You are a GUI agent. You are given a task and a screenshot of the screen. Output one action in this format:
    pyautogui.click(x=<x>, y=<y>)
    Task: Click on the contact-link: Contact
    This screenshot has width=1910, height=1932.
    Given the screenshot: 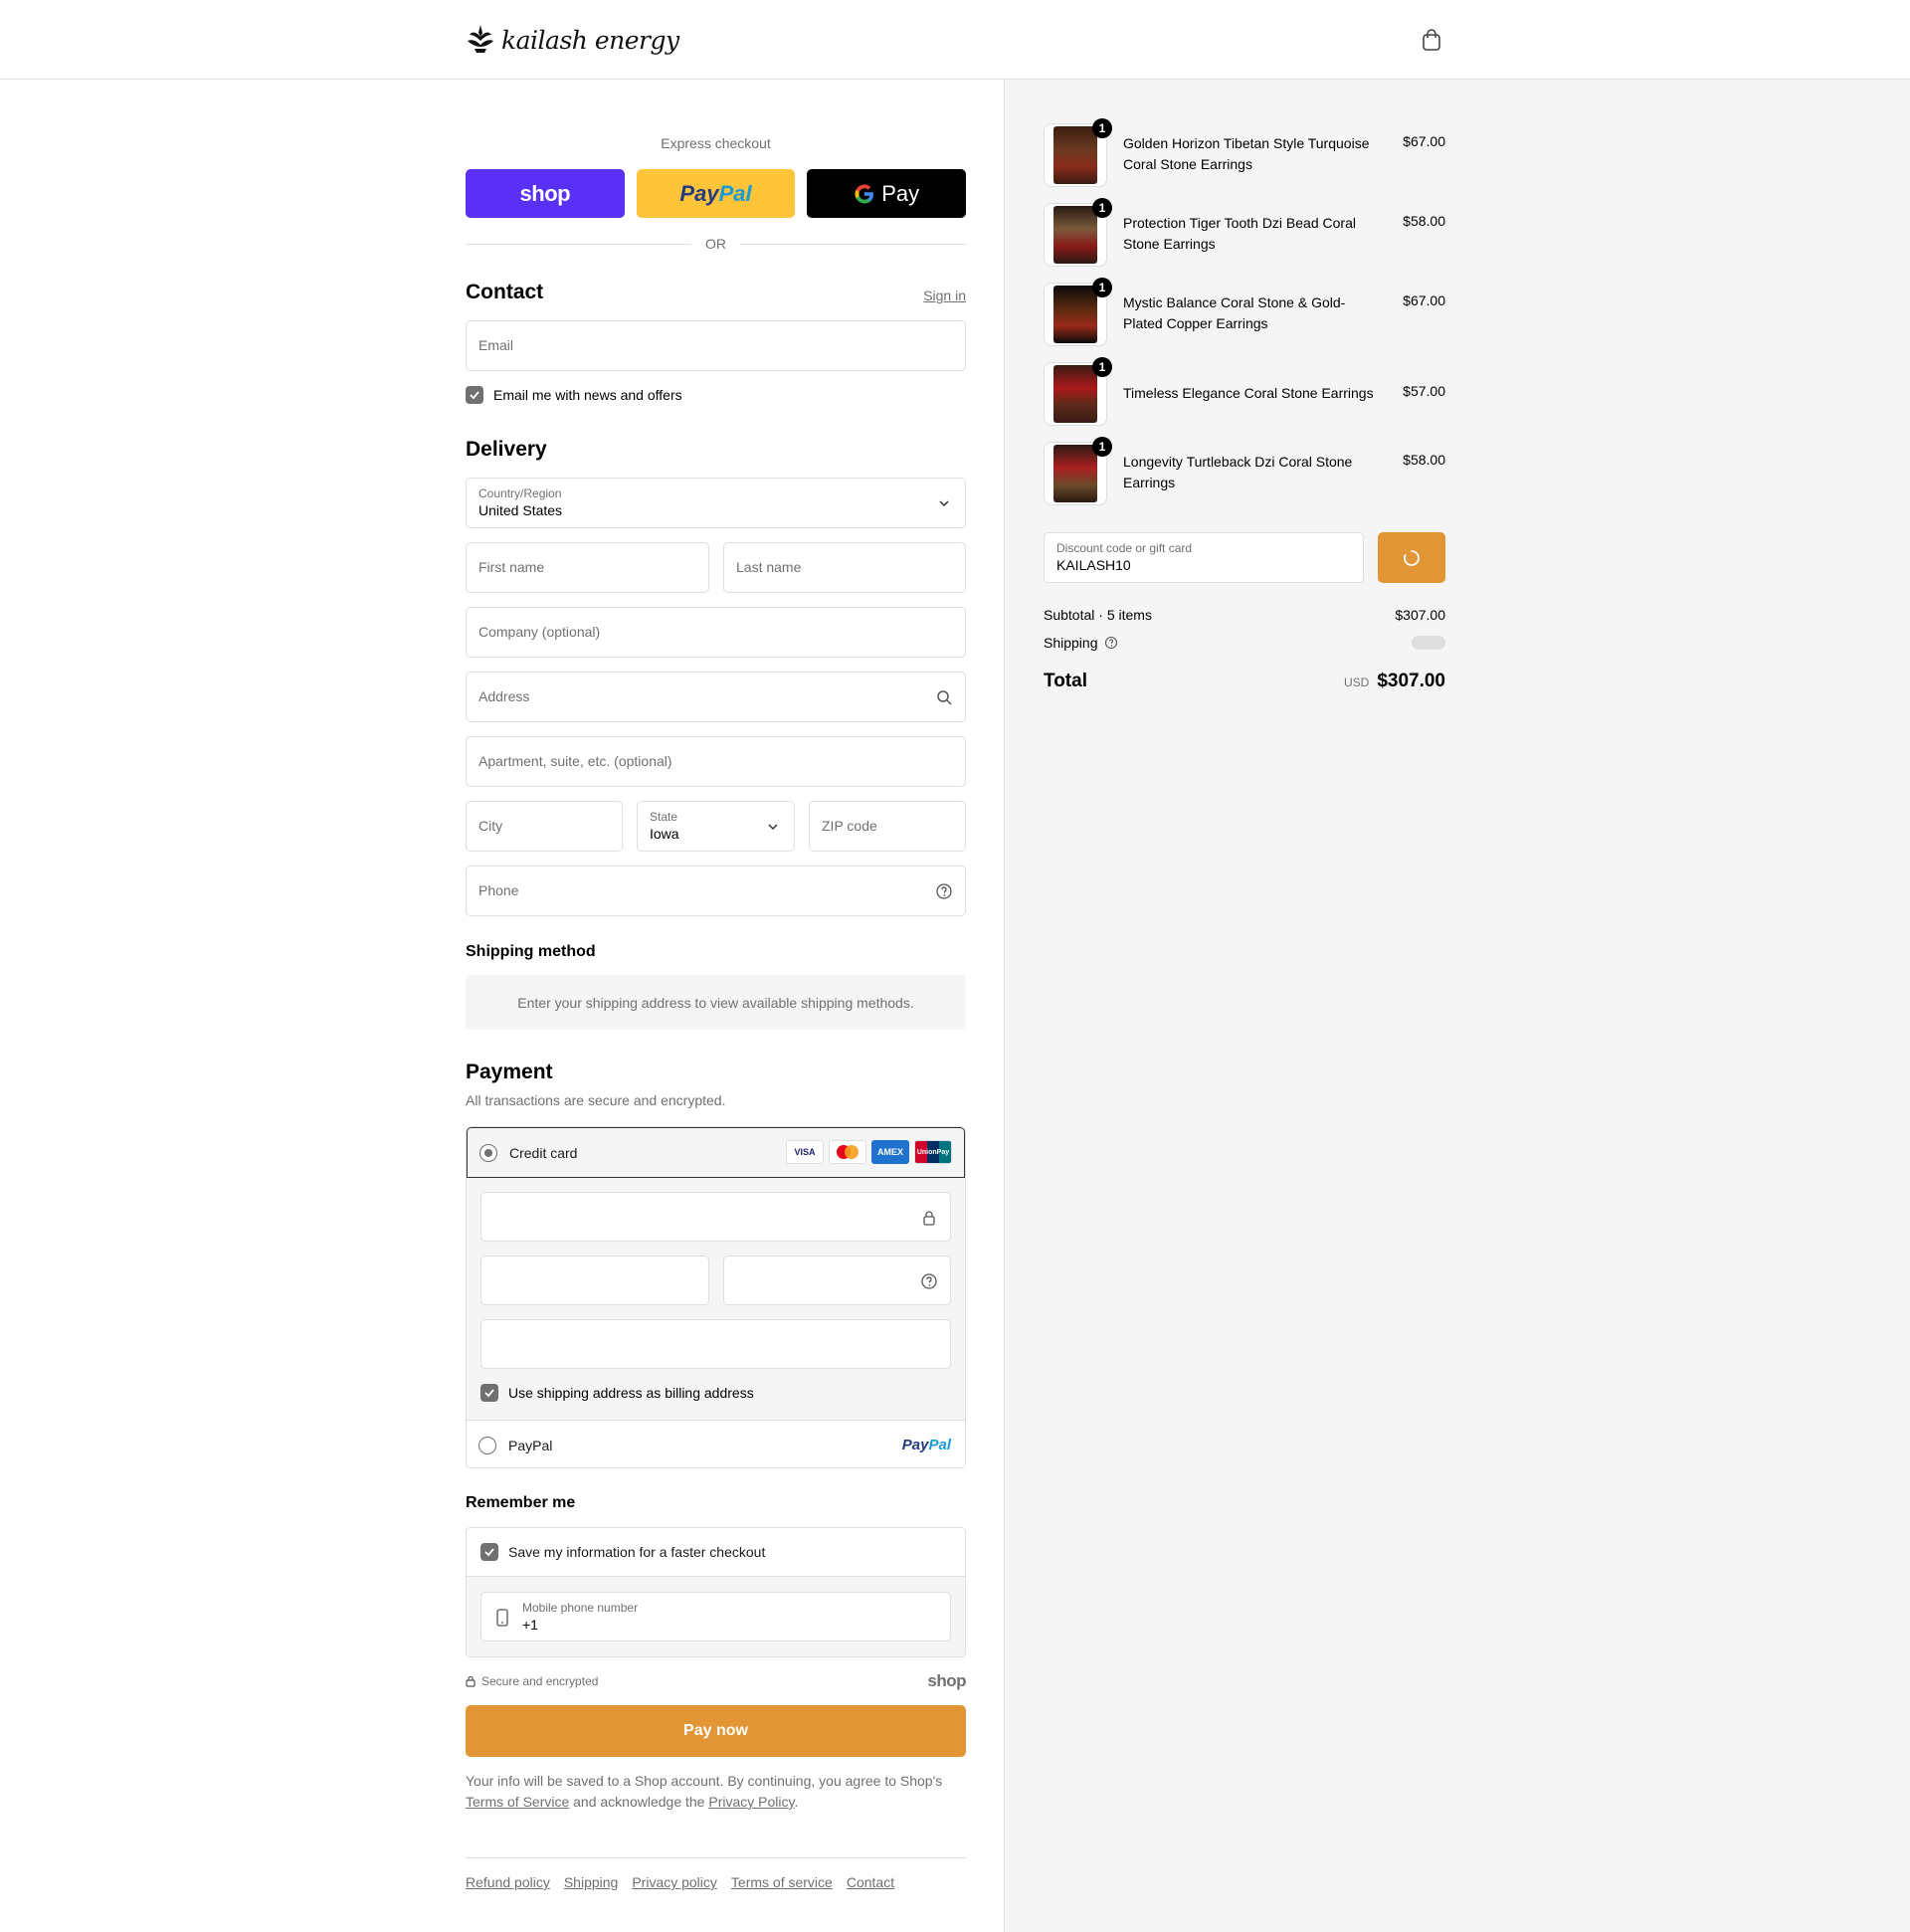 What is the action you would take?
    pyautogui.click(x=870, y=1882)
    